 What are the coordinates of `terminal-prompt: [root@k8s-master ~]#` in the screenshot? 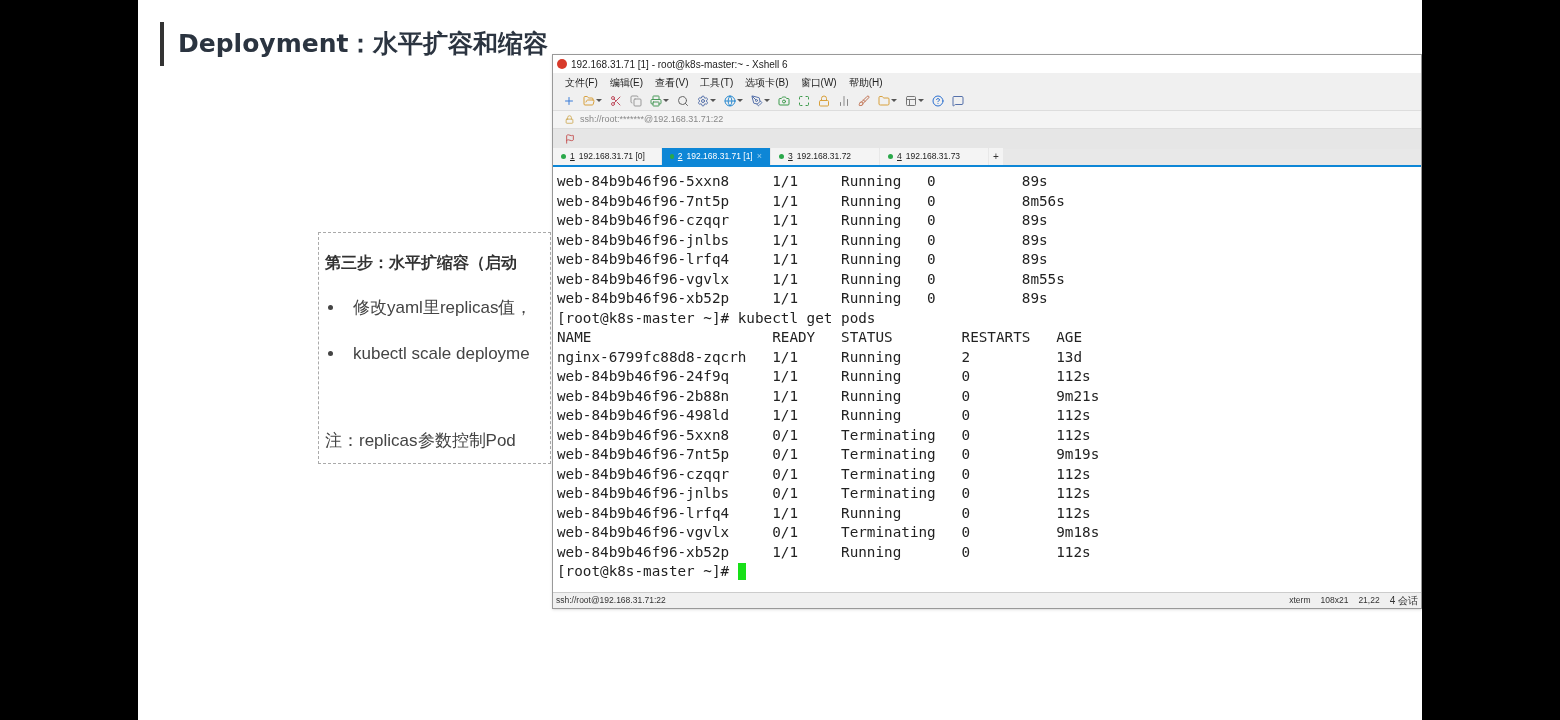 It's located at (644, 571).